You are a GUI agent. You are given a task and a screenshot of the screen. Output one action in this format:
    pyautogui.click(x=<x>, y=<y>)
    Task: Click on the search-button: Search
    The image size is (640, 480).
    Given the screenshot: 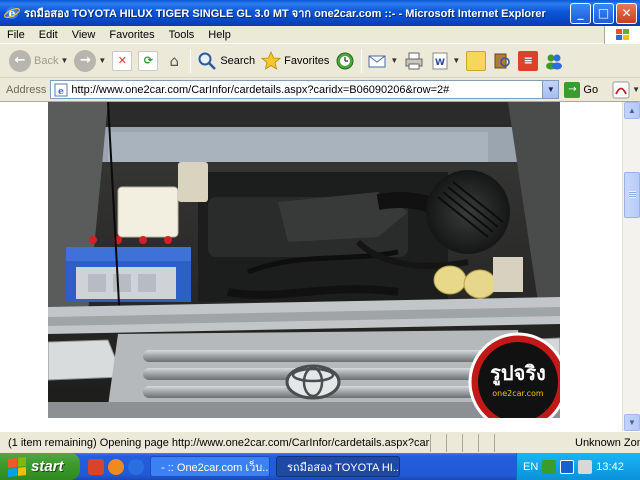 What is the action you would take?
    pyautogui.click(x=226, y=61)
    